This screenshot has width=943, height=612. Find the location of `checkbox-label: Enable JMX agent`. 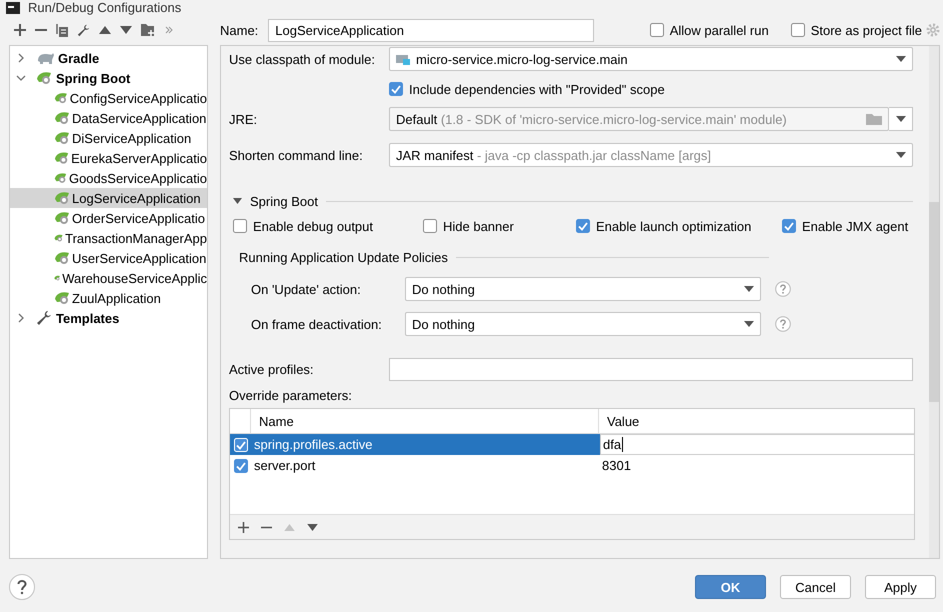

checkbox-label: Enable JMX agent is located at coordinates (855, 226).